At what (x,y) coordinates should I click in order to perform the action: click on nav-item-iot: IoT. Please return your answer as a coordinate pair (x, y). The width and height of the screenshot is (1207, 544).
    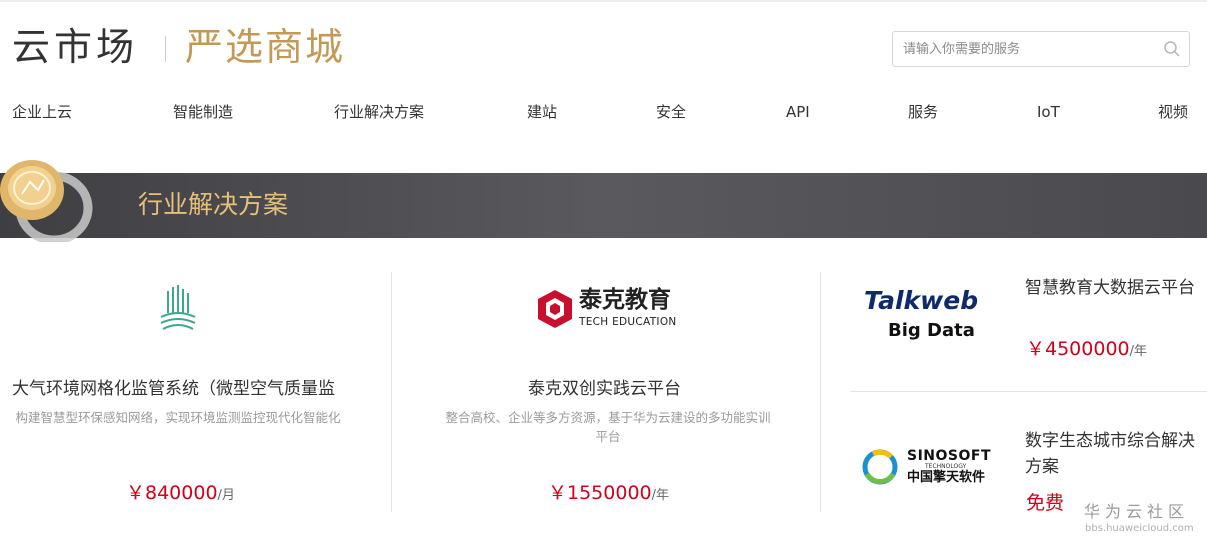
    Looking at the image, I should click on (1048, 112).